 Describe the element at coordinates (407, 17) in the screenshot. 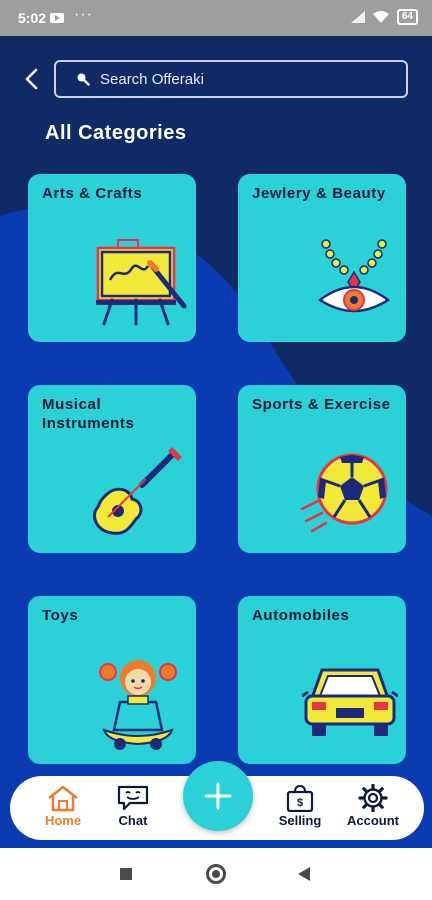

I see `battery-icon: 64` at that location.